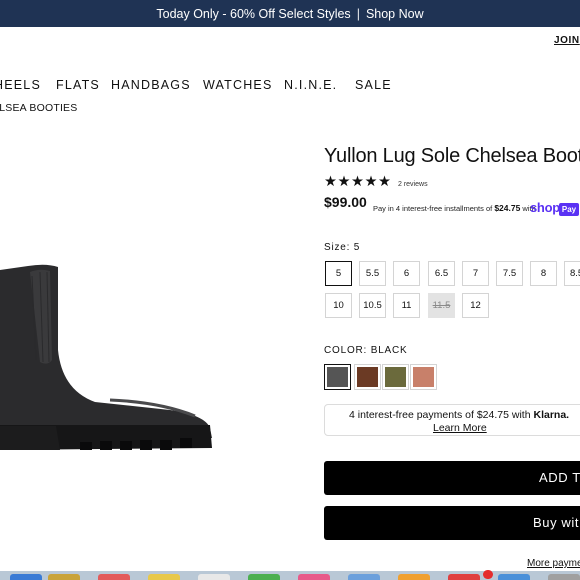 The width and height of the screenshot is (580, 580). What do you see at coordinates (372, 305) in the screenshot?
I see `size-option-10-5: 10.5` at bounding box center [372, 305].